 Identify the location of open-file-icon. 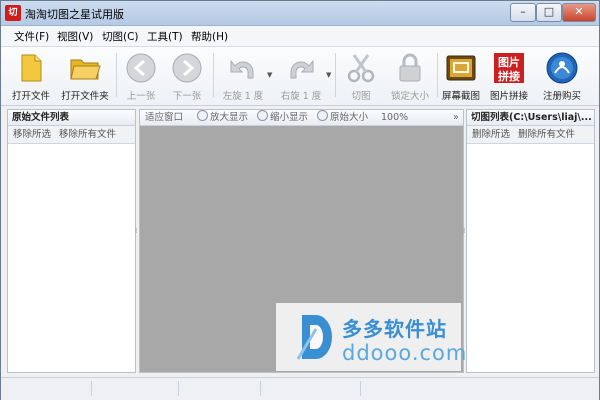
(31, 68).